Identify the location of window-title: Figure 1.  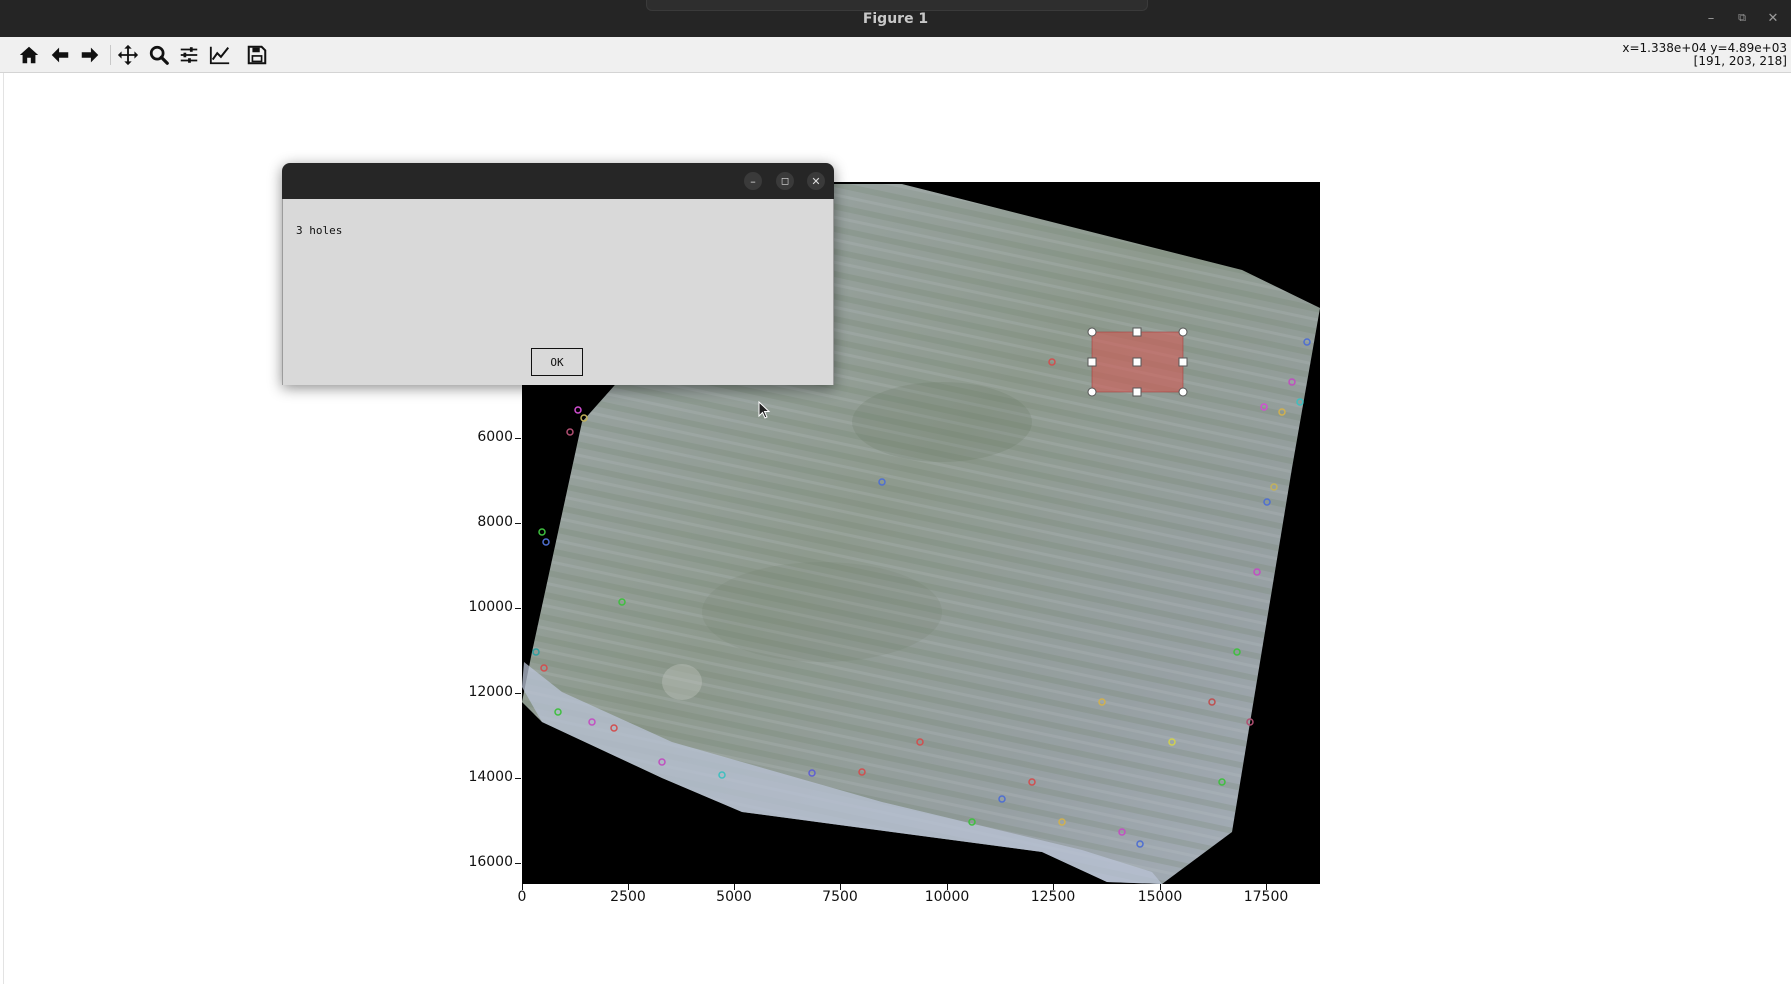
(895, 19).